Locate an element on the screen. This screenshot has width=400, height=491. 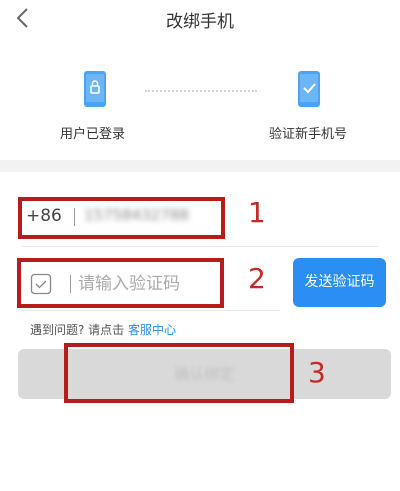
annotation-number-3: 3 is located at coordinates (317, 372).